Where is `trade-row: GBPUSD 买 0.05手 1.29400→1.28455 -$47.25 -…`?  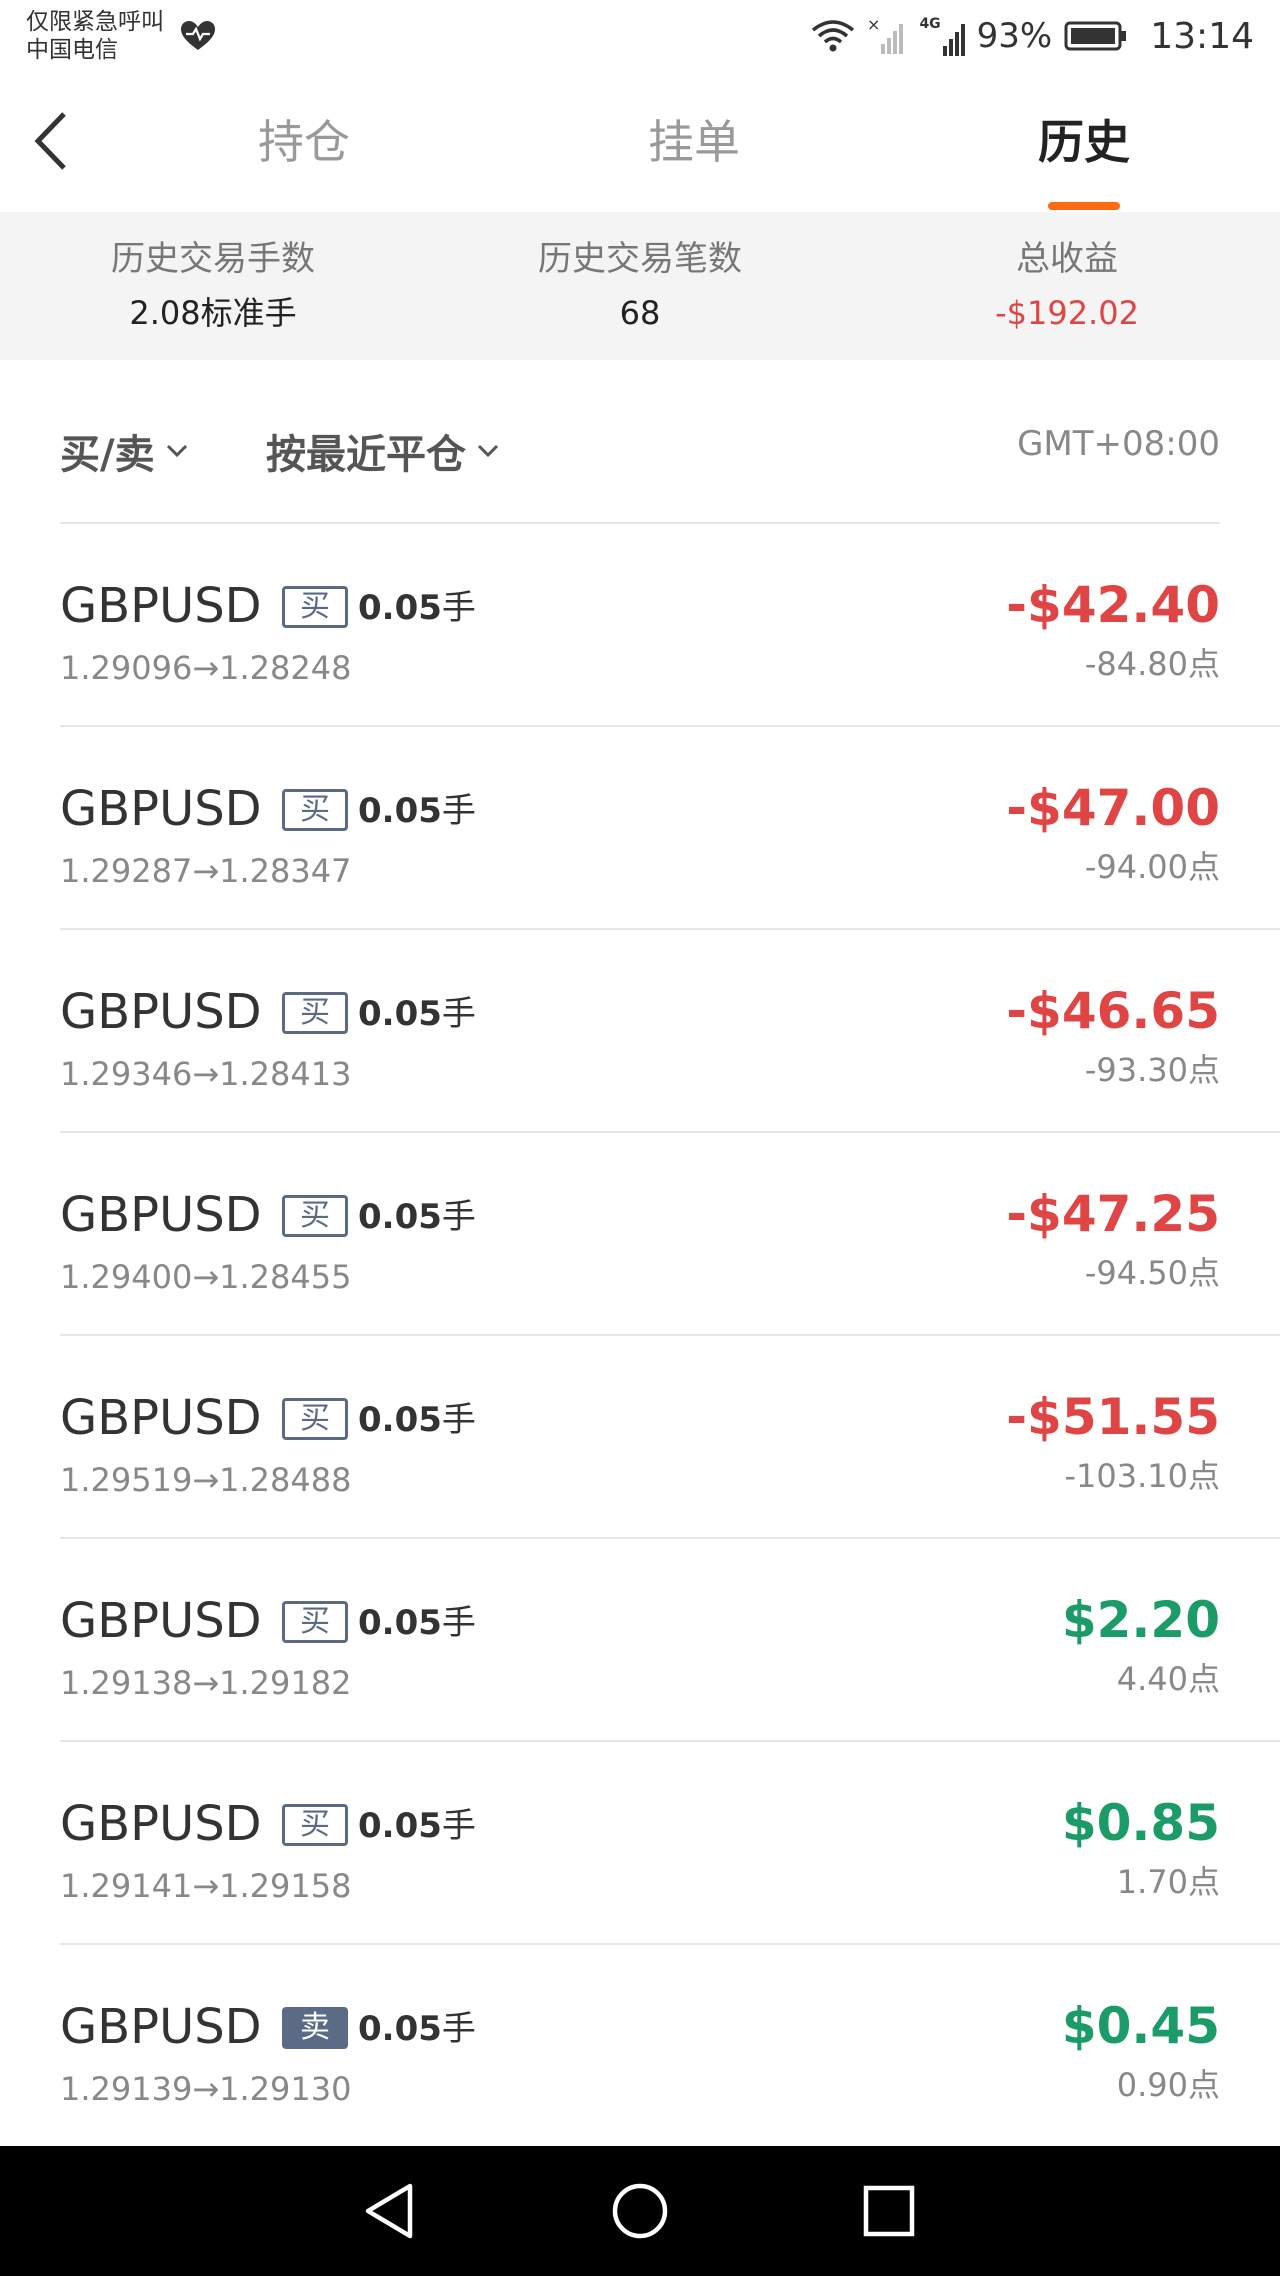
trade-row: GBPUSD 买 0.05手 1.29400→1.28455 -$47.25 -… is located at coordinates (670, 1234).